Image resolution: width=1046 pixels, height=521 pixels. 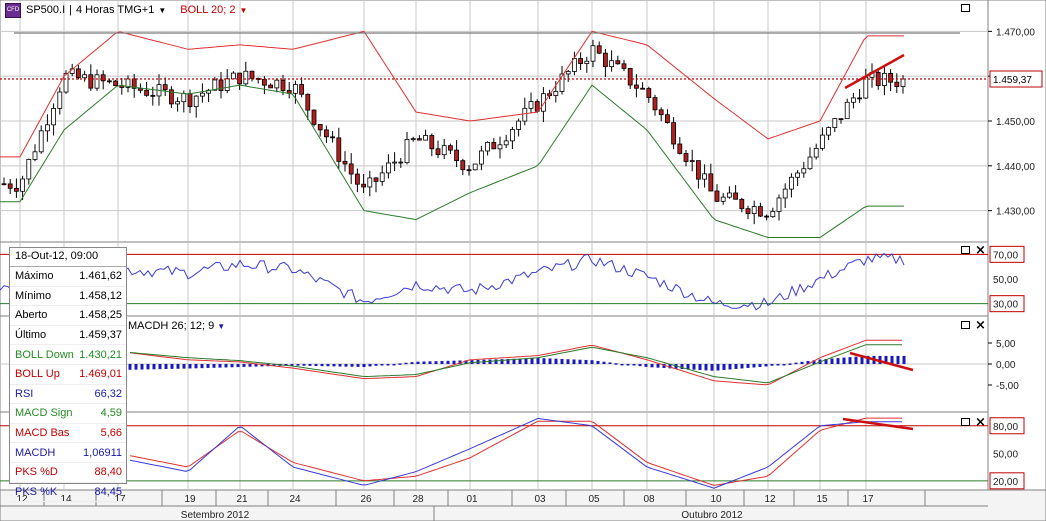 I want to click on macd-label: MACDH 26; 12; 9, so click(x=171, y=326).